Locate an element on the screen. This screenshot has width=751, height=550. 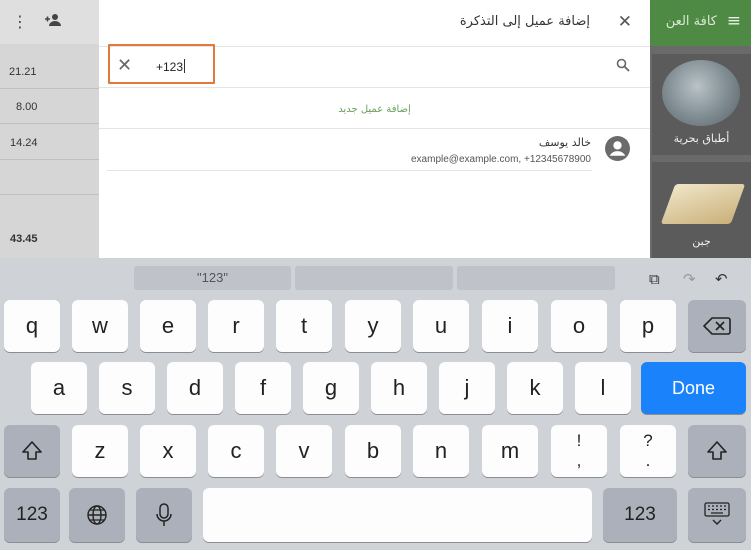
key-y: y is located at coordinates (373, 326).